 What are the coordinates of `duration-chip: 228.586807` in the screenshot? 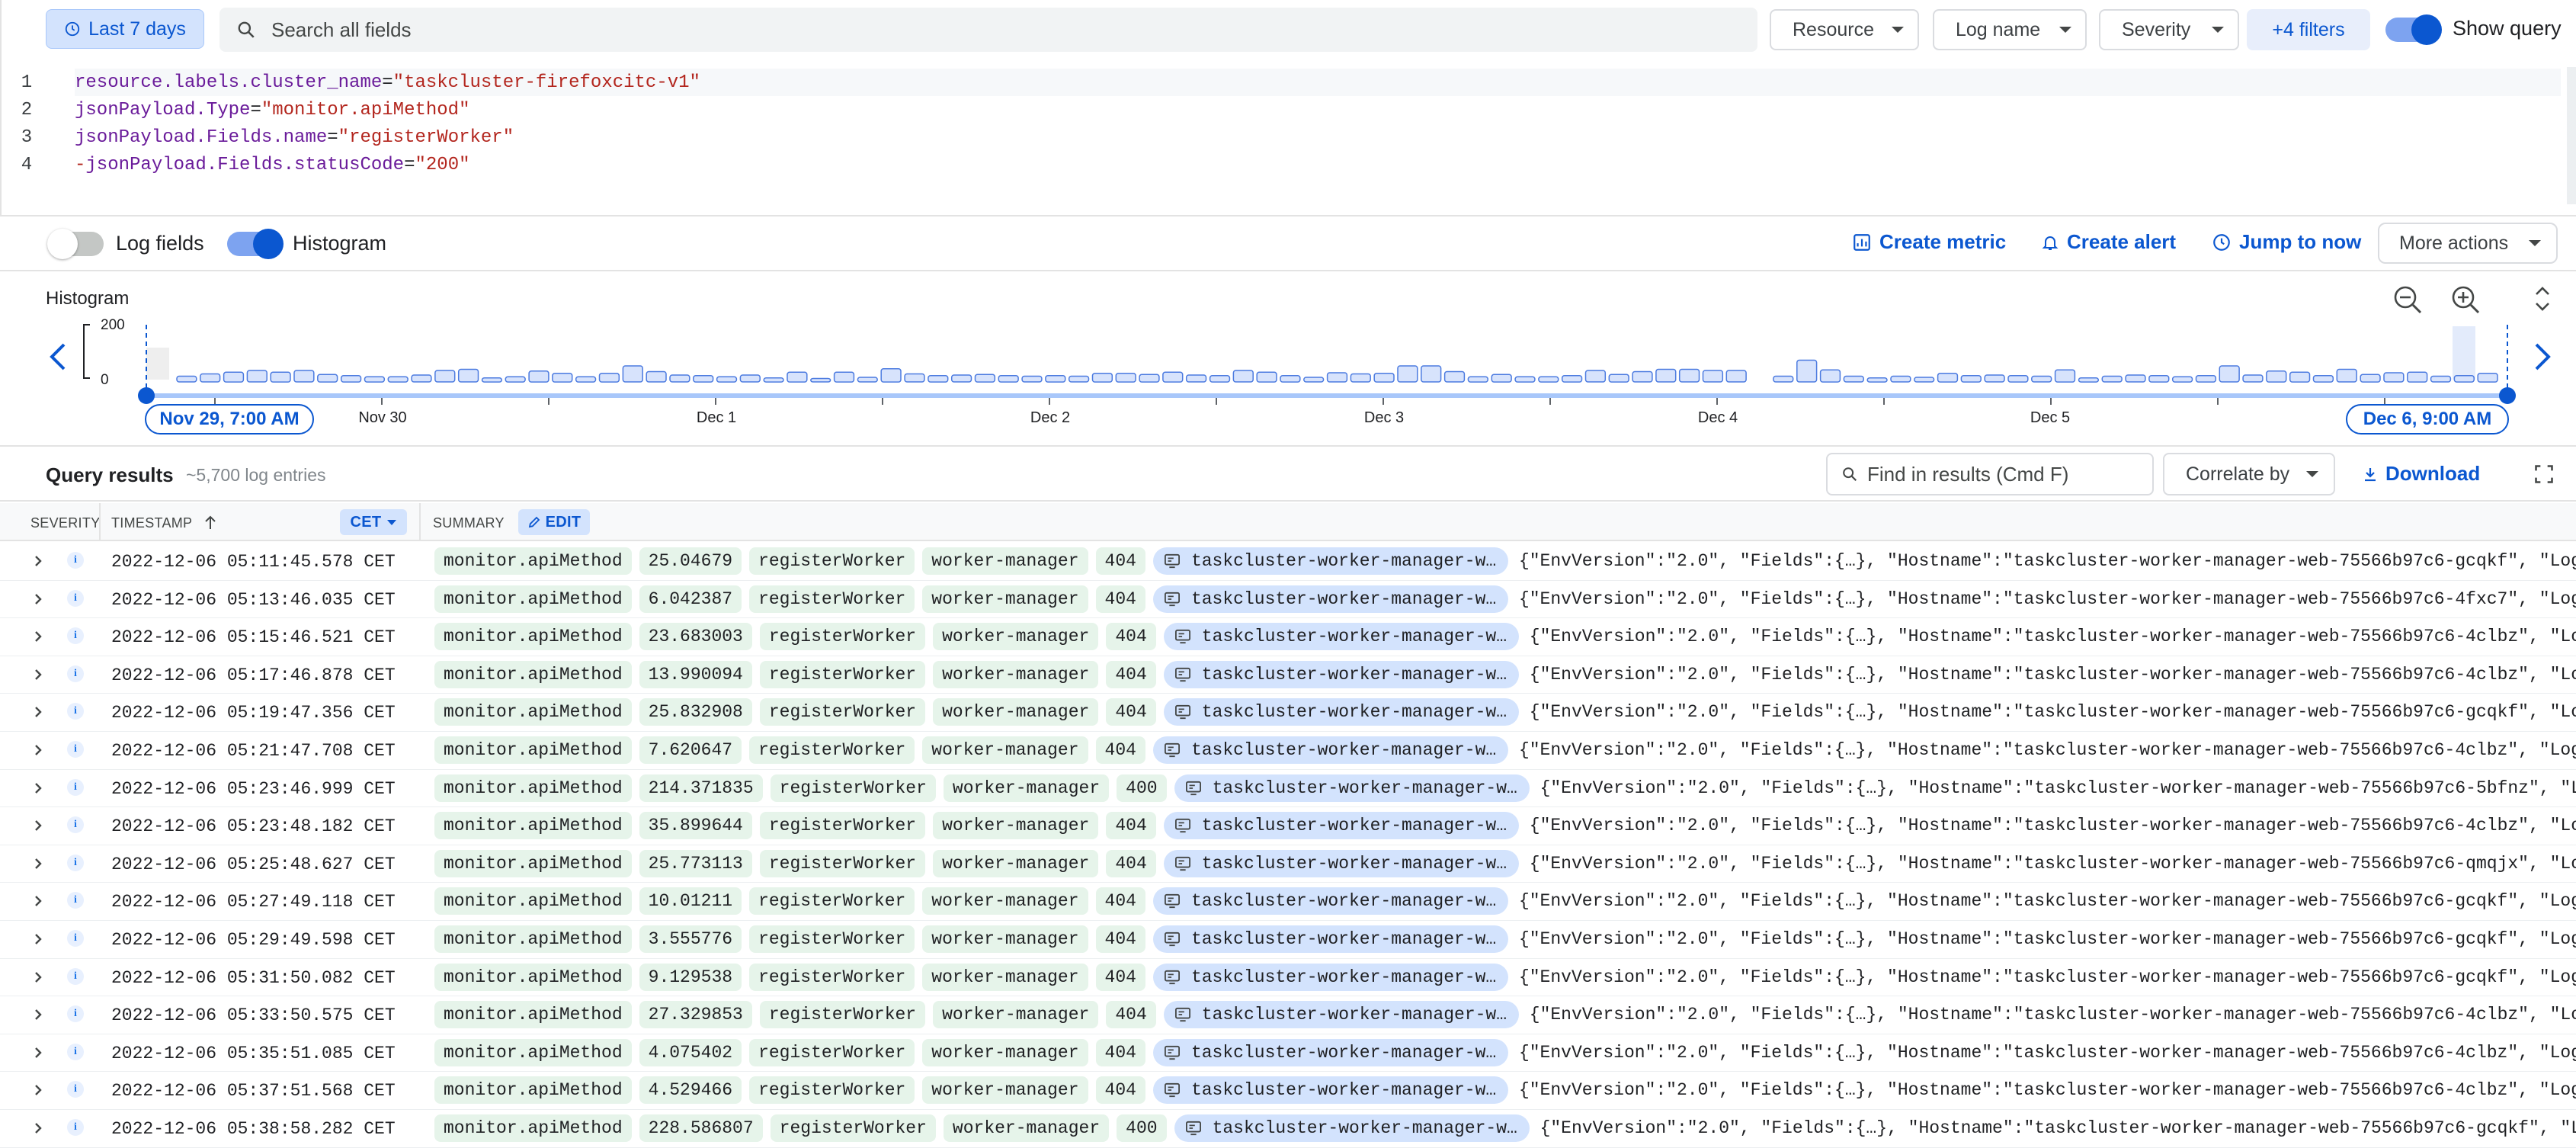 It's located at (701, 1128).